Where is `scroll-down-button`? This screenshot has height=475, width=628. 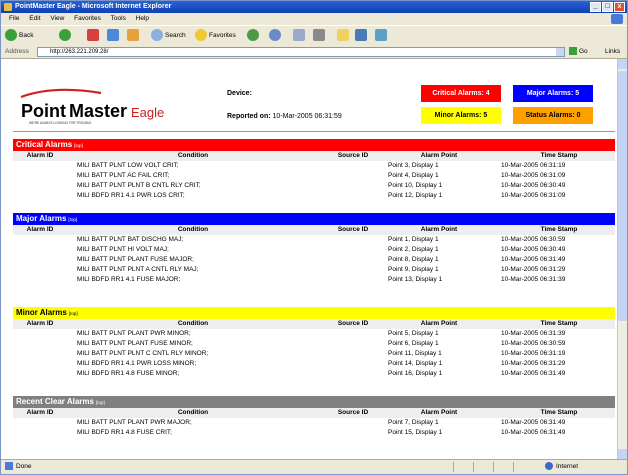 scroll-down-button is located at coordinates (622, 454).